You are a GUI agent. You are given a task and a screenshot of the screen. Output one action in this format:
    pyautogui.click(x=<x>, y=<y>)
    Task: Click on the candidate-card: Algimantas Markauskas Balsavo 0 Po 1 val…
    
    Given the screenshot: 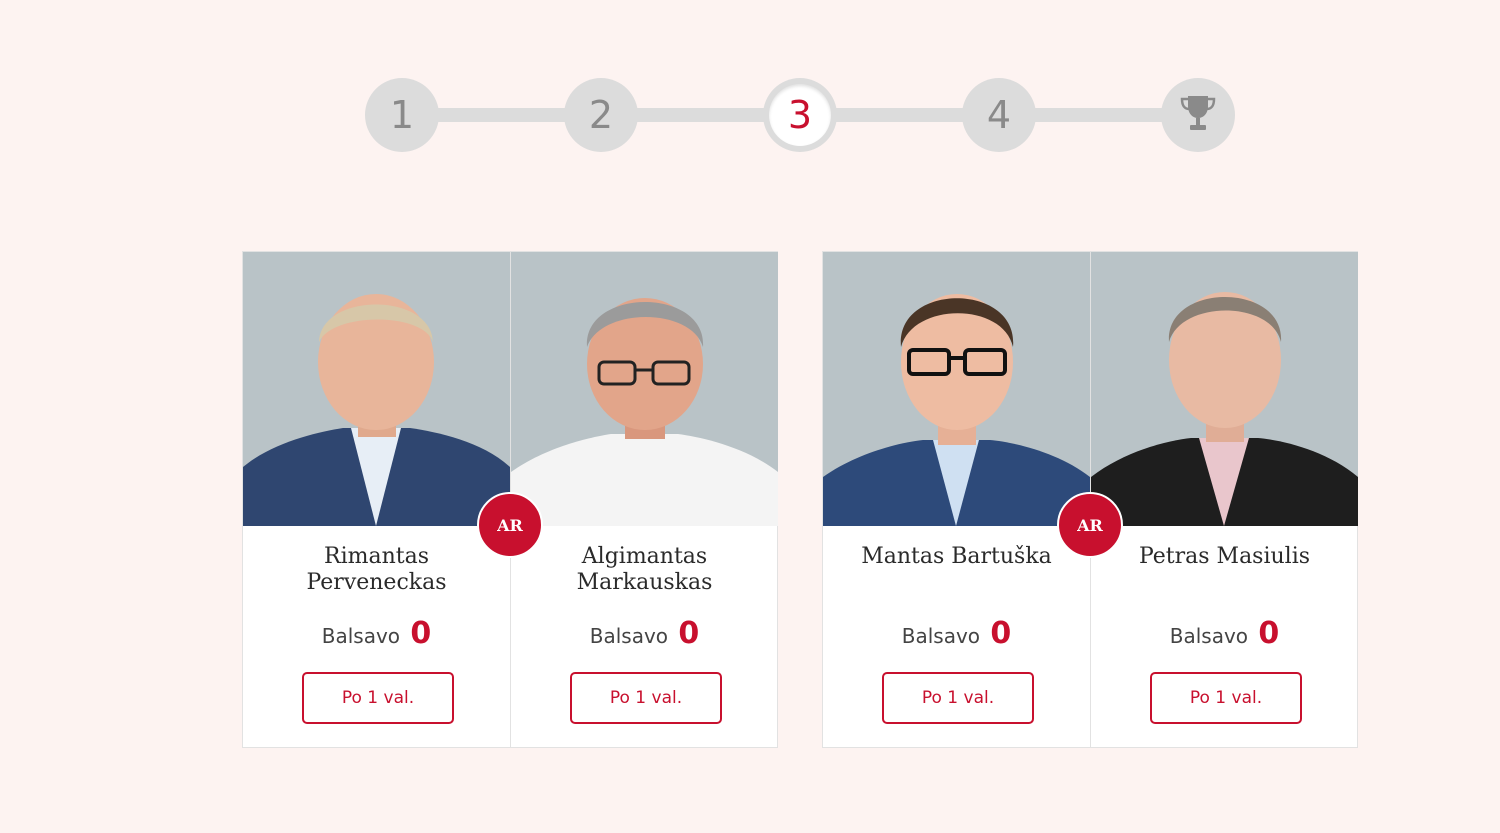 What is the action you would take?
    pyautogui.click(x=644, y=499)
    